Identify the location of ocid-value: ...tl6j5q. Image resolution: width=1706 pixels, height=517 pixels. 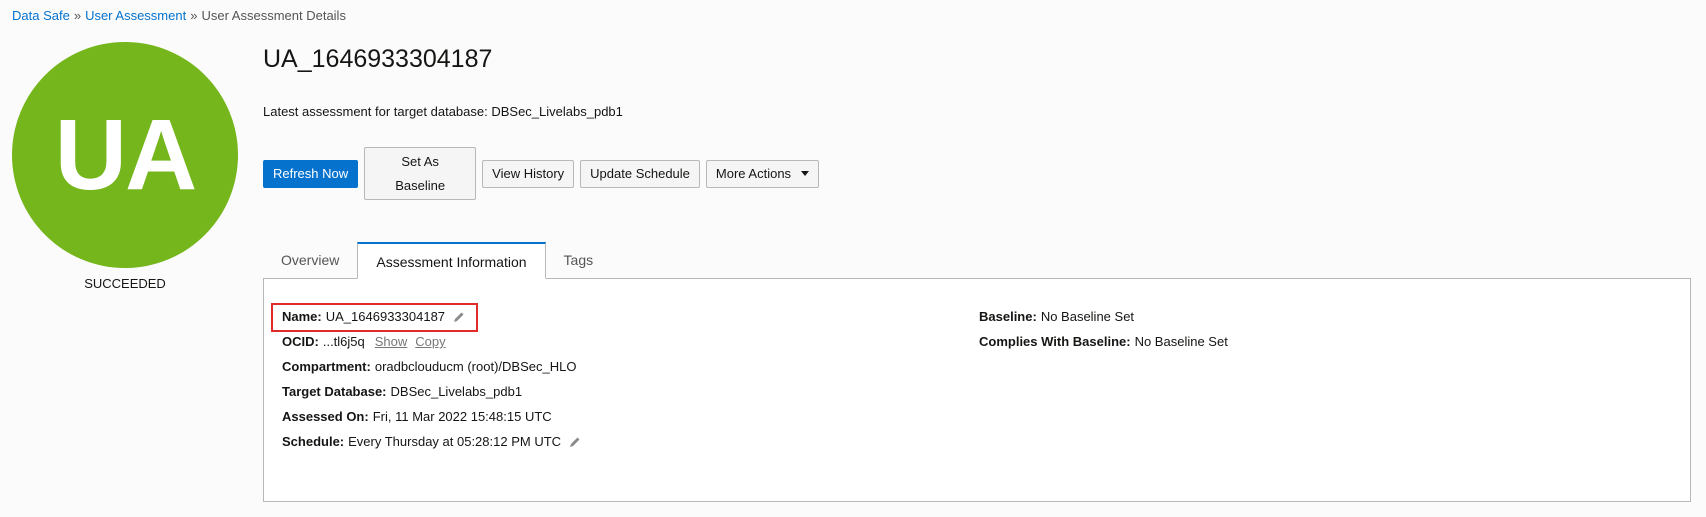
(343, 341).